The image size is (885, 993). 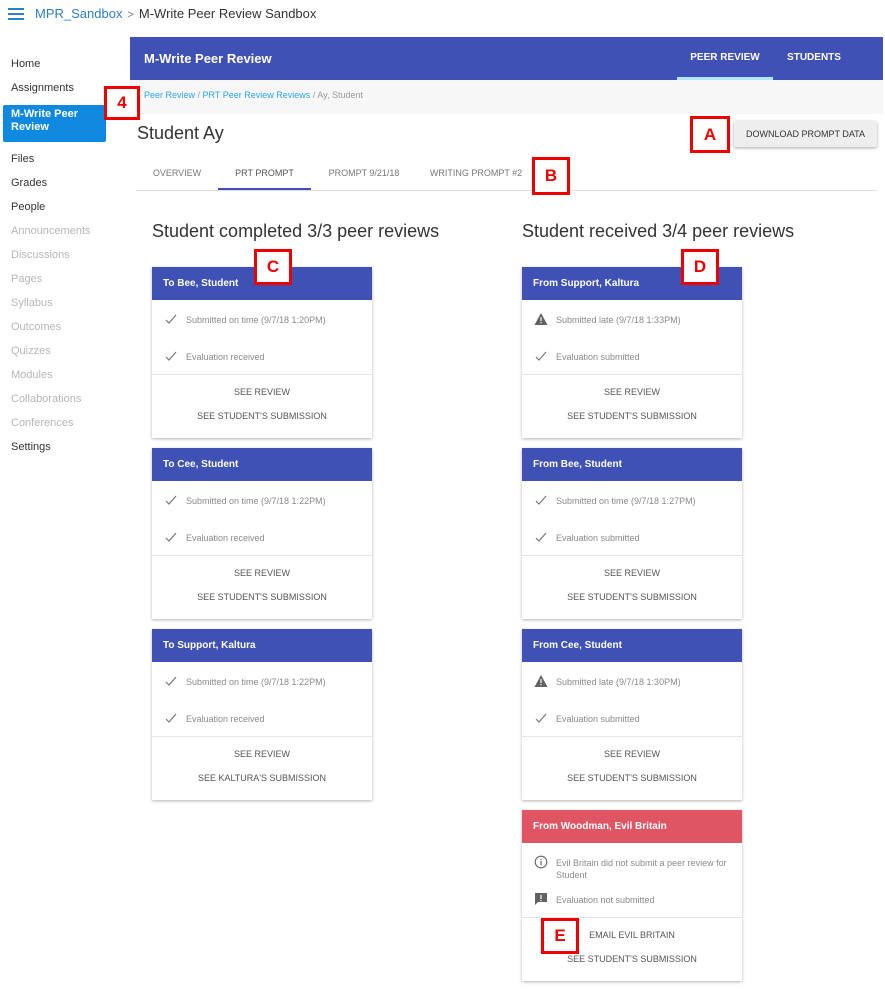 What do you see at coordinates (296, 231) in the screenshot?
I see `completed-heading: Student completed 3/3 peer reviews` at bounding box center [296, 231].